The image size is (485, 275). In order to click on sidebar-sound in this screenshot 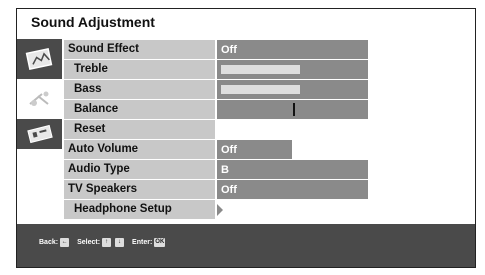, I will do `click(39, 99)`.